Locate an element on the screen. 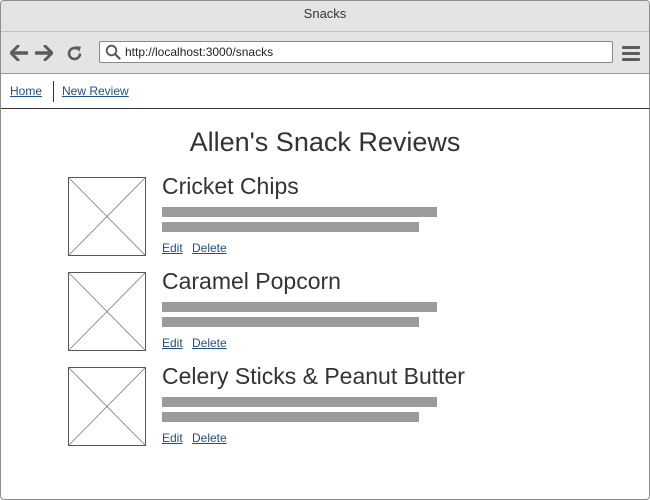  window-title: Snacks is located at coordinates (325, 13).